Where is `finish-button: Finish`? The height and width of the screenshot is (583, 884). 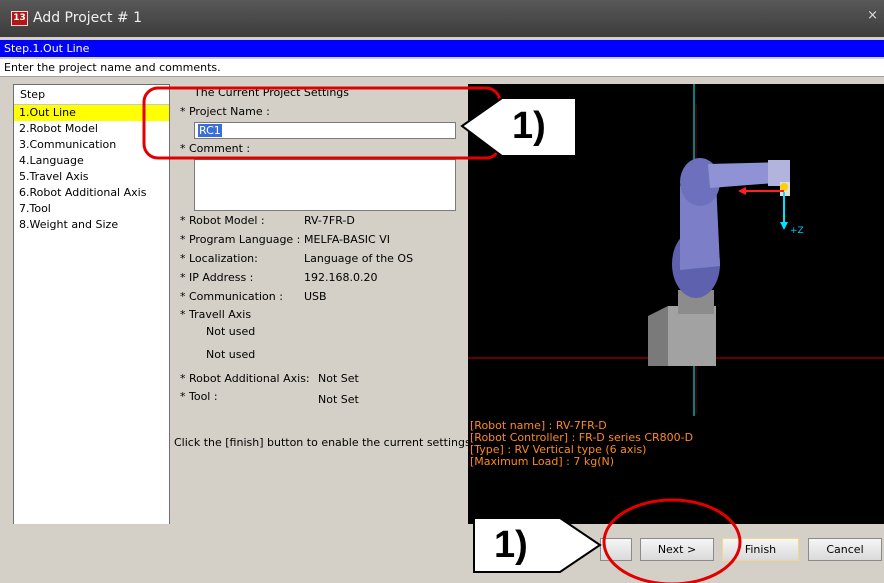
finish-button: Finish is located at coordinates (760, 549).